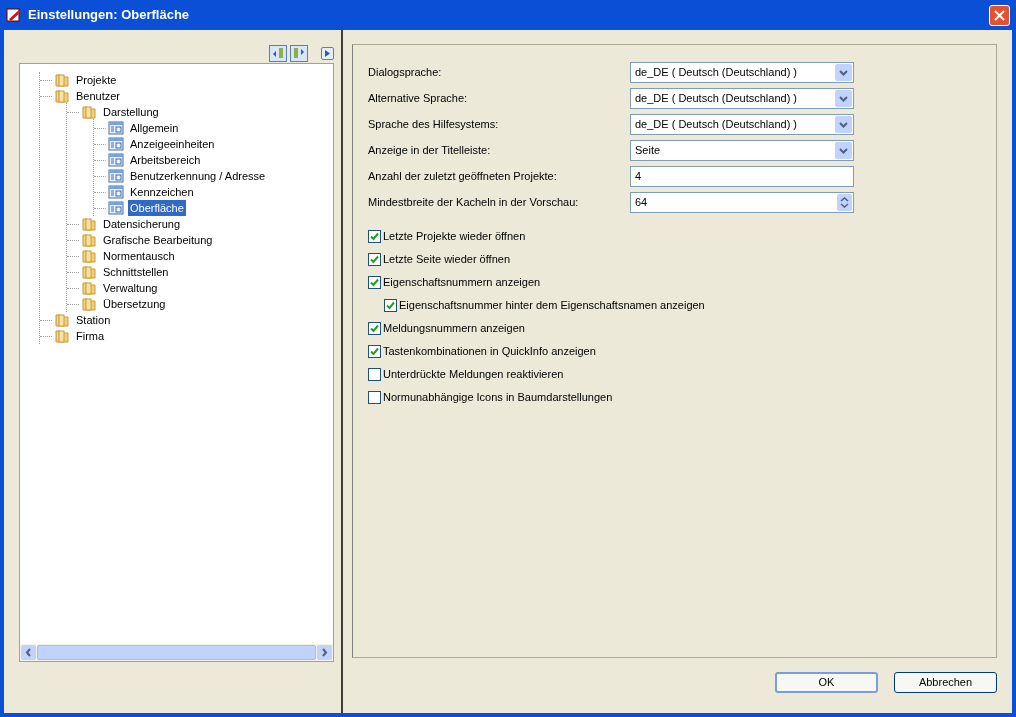 Image resolution: width=1016 pixels, height=717 pixels. I want to click on dialog-button: Abbrechen, so click(945, 682).